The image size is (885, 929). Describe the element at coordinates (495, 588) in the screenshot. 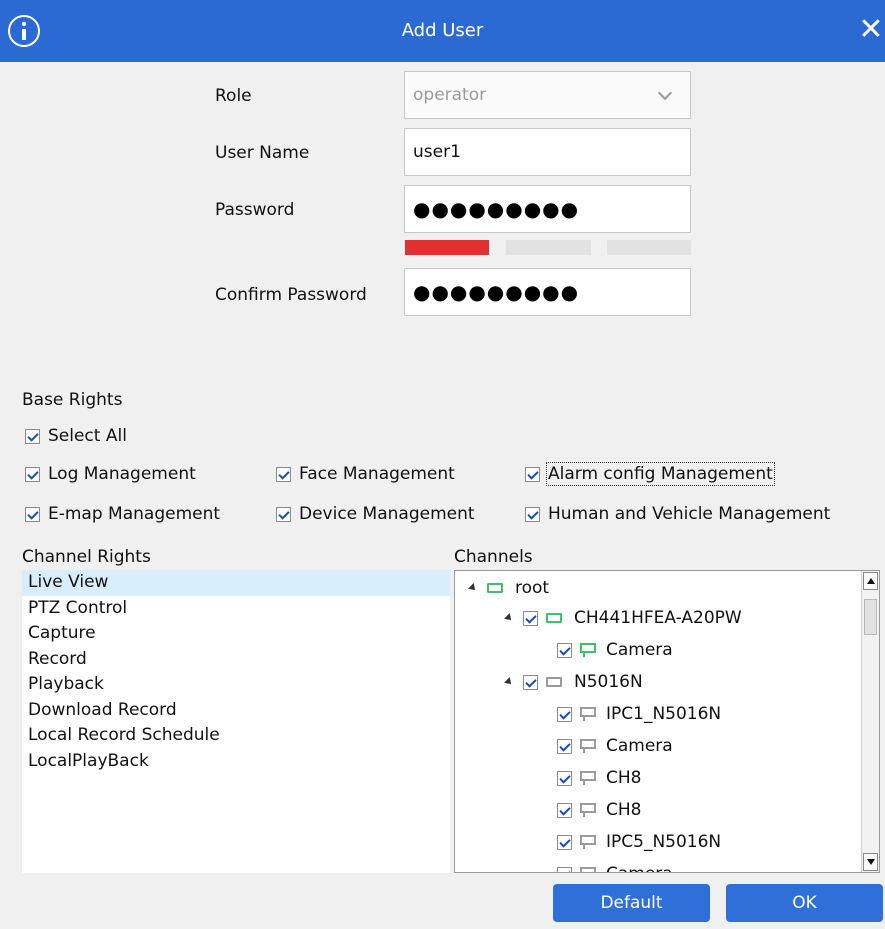

I see `device-group-icon` at that location.